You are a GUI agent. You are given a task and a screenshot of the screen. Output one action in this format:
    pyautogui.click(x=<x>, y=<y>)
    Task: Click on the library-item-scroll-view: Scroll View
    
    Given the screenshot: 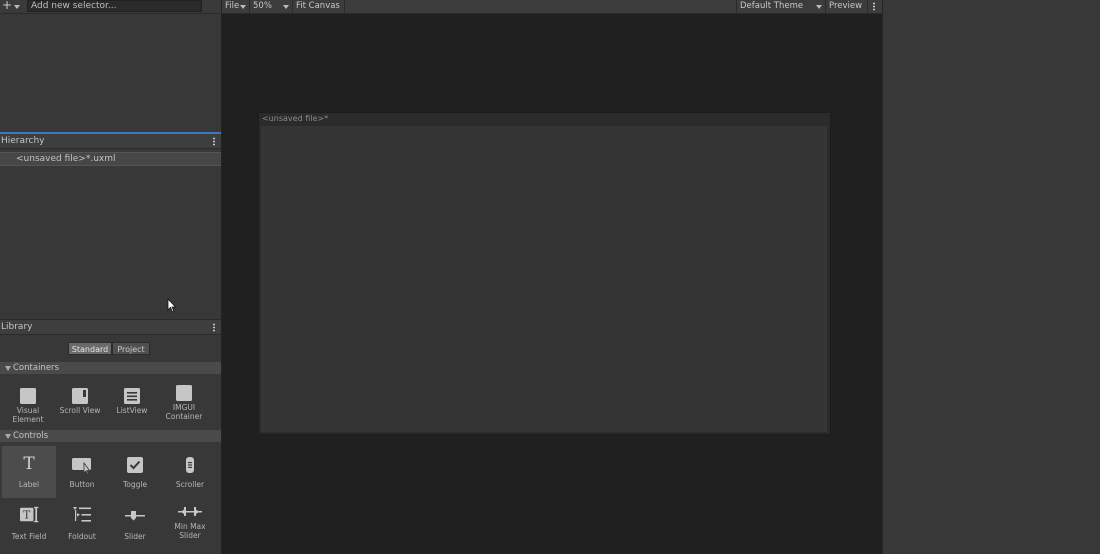 What is the action you would take?
    pyautogui.click(x=80, y=409)
    